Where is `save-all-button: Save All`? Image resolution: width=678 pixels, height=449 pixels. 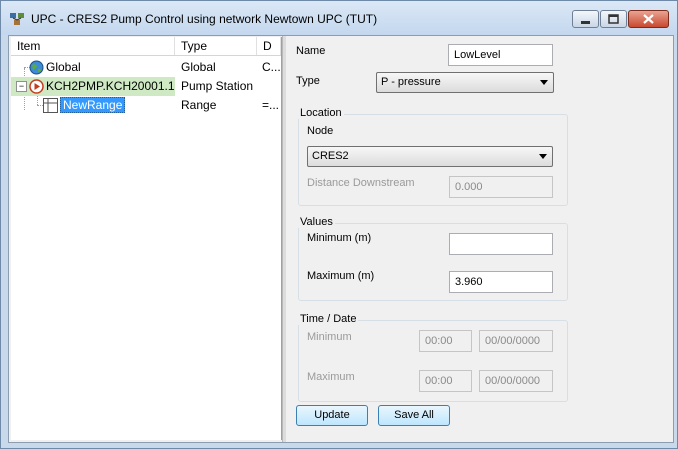
save-all-button: Save All is located at coordinates (414, 415).